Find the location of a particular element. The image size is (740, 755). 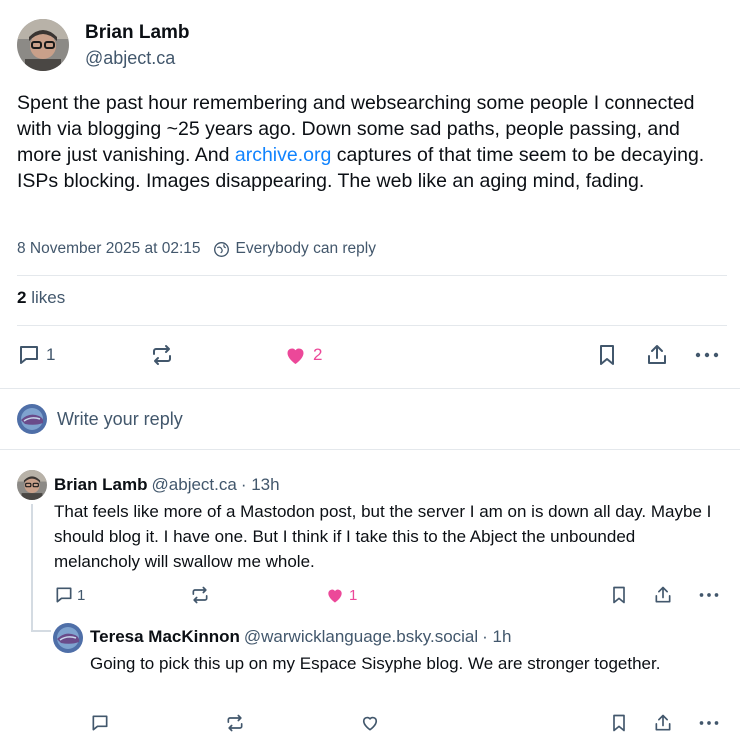

likes-label: likes is located at coordinates (48, 297).